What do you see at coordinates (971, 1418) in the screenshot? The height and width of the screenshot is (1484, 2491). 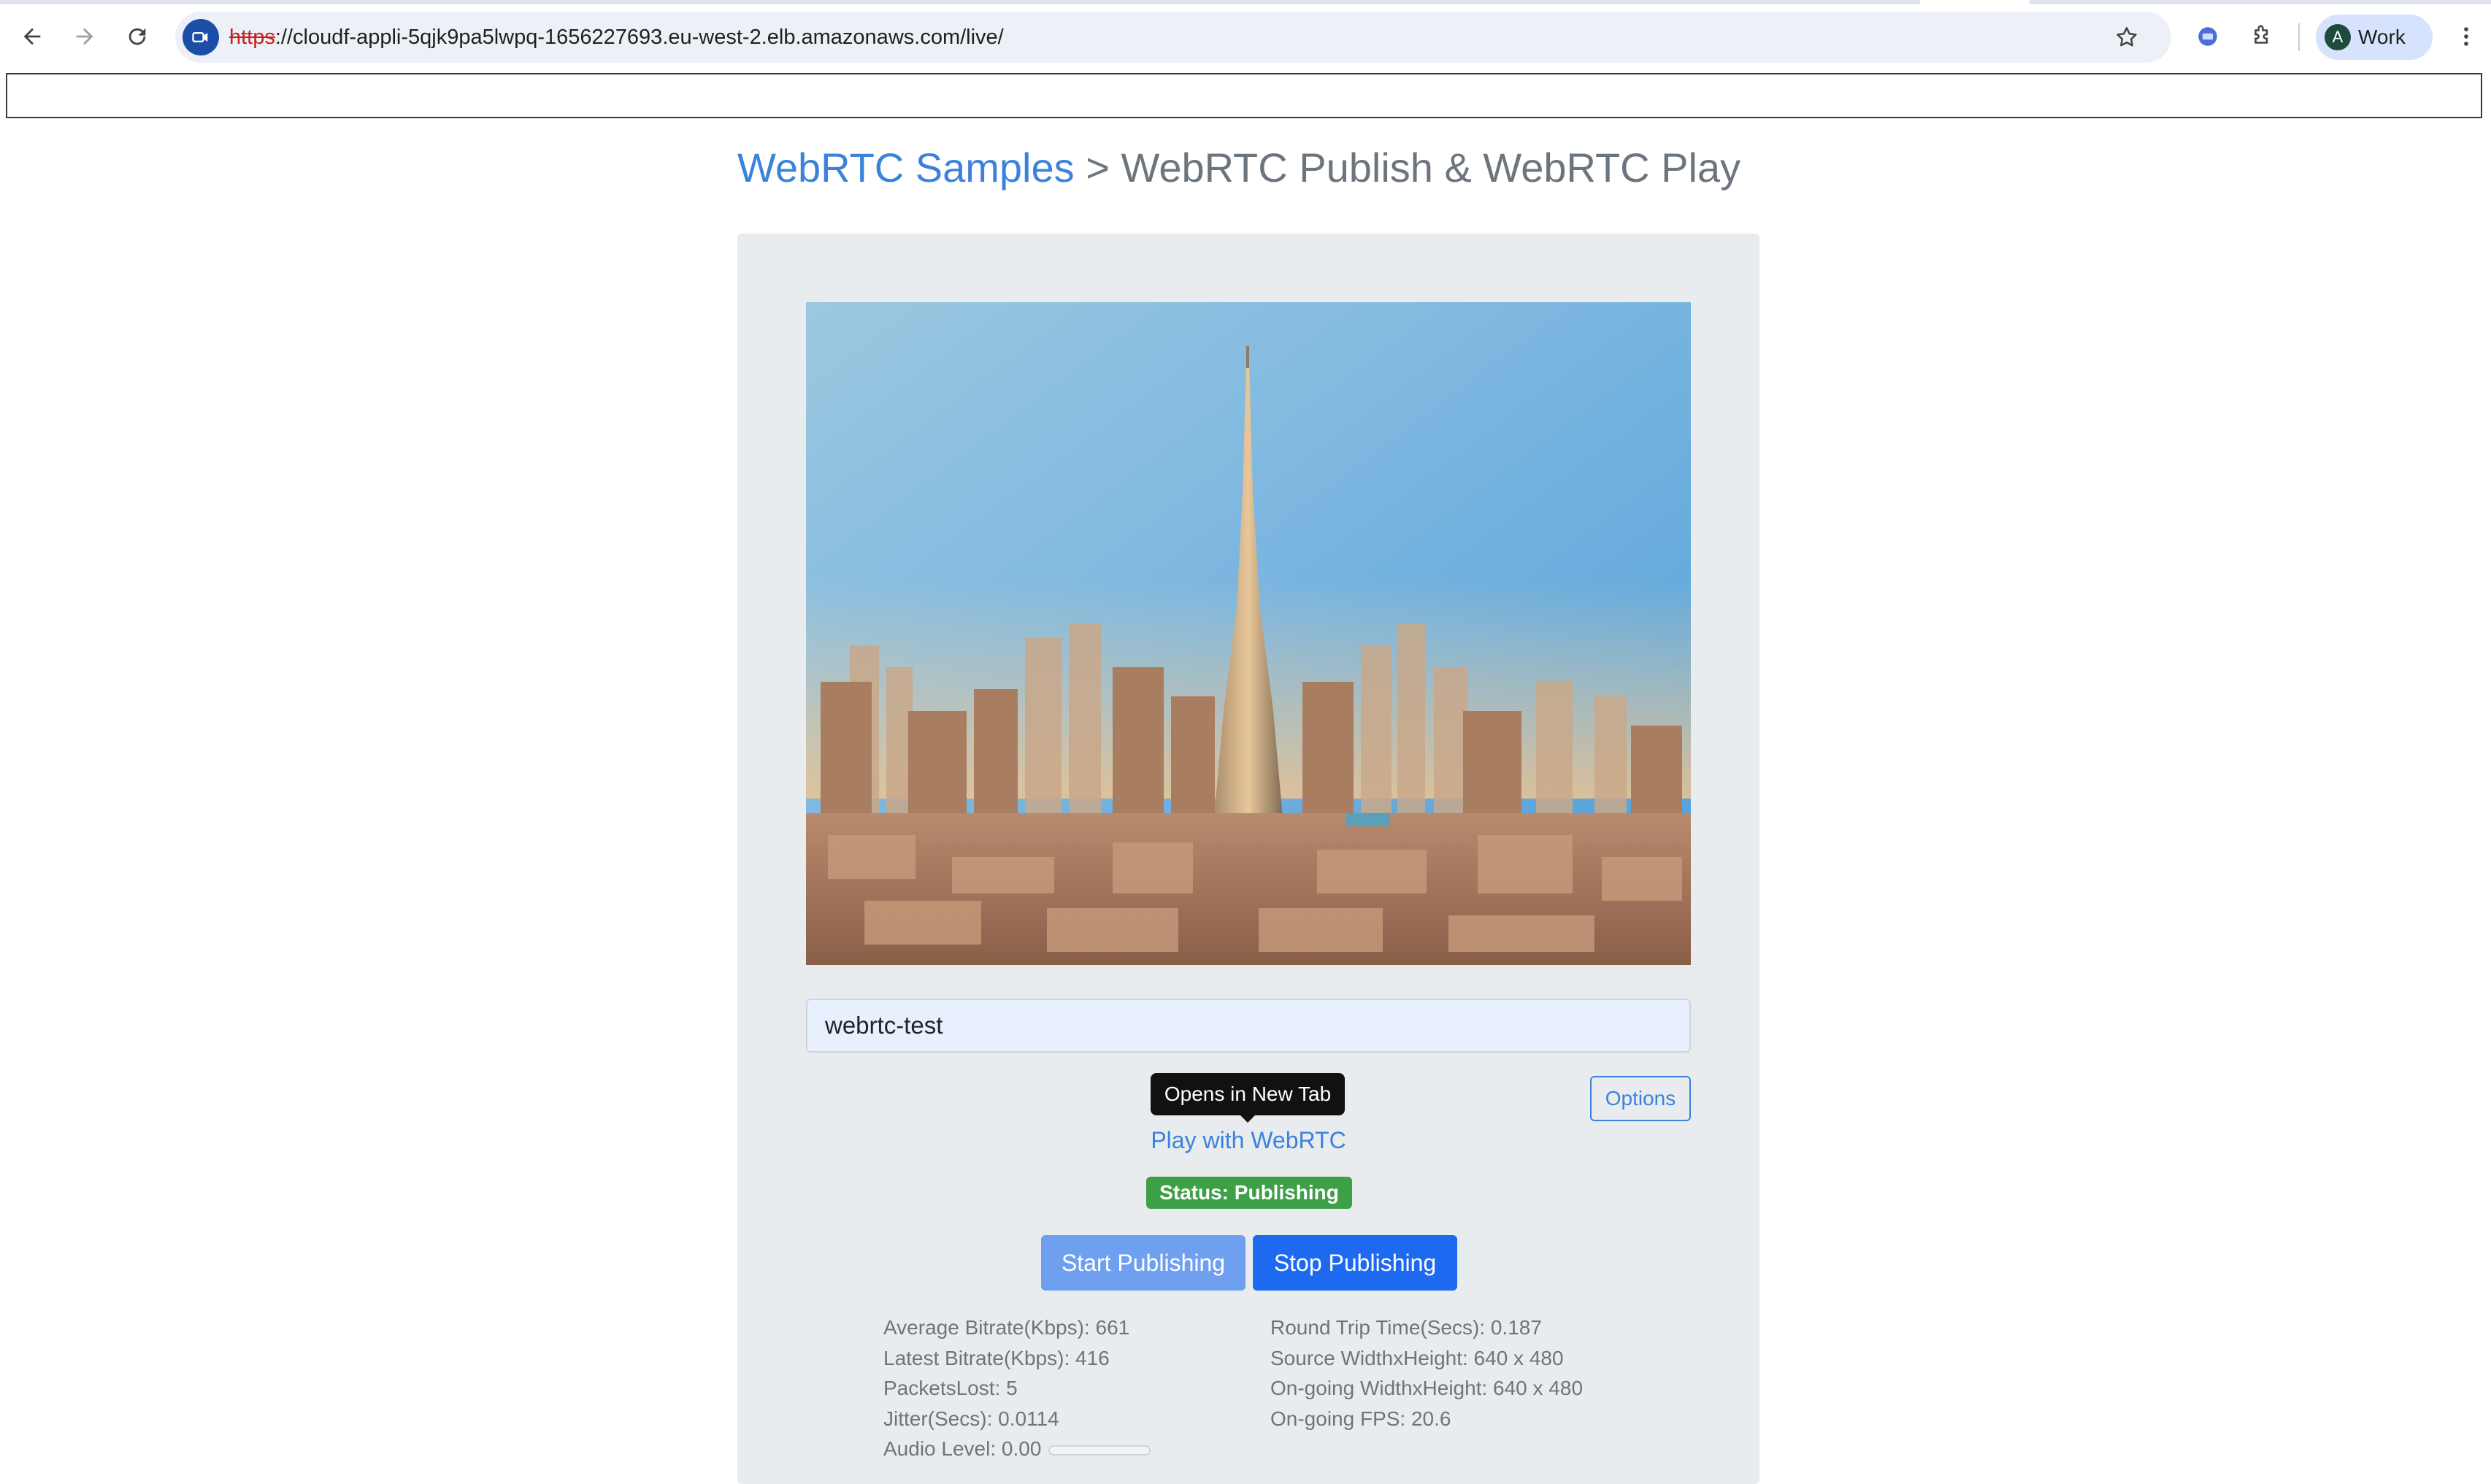 I see `stat-jitter: Jitter(Secs): 0.0114` at bounding box center [971, 1418].